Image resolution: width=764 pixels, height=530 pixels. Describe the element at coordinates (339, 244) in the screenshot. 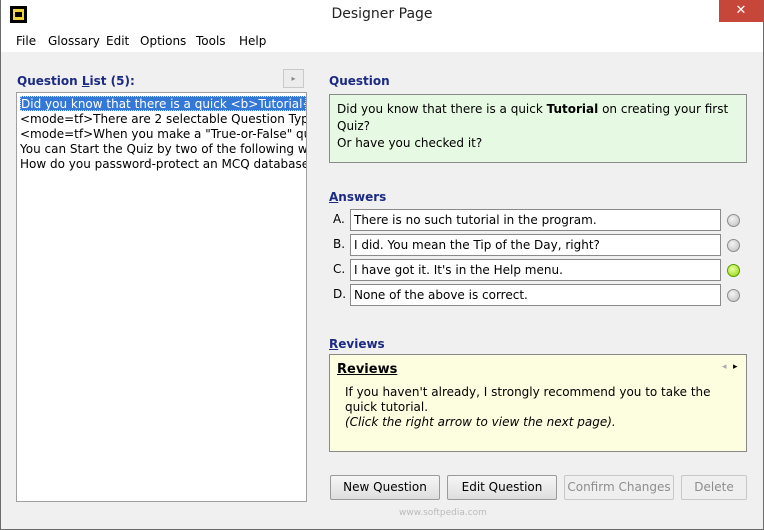

I see `answer-letter-b: B.` at that location.